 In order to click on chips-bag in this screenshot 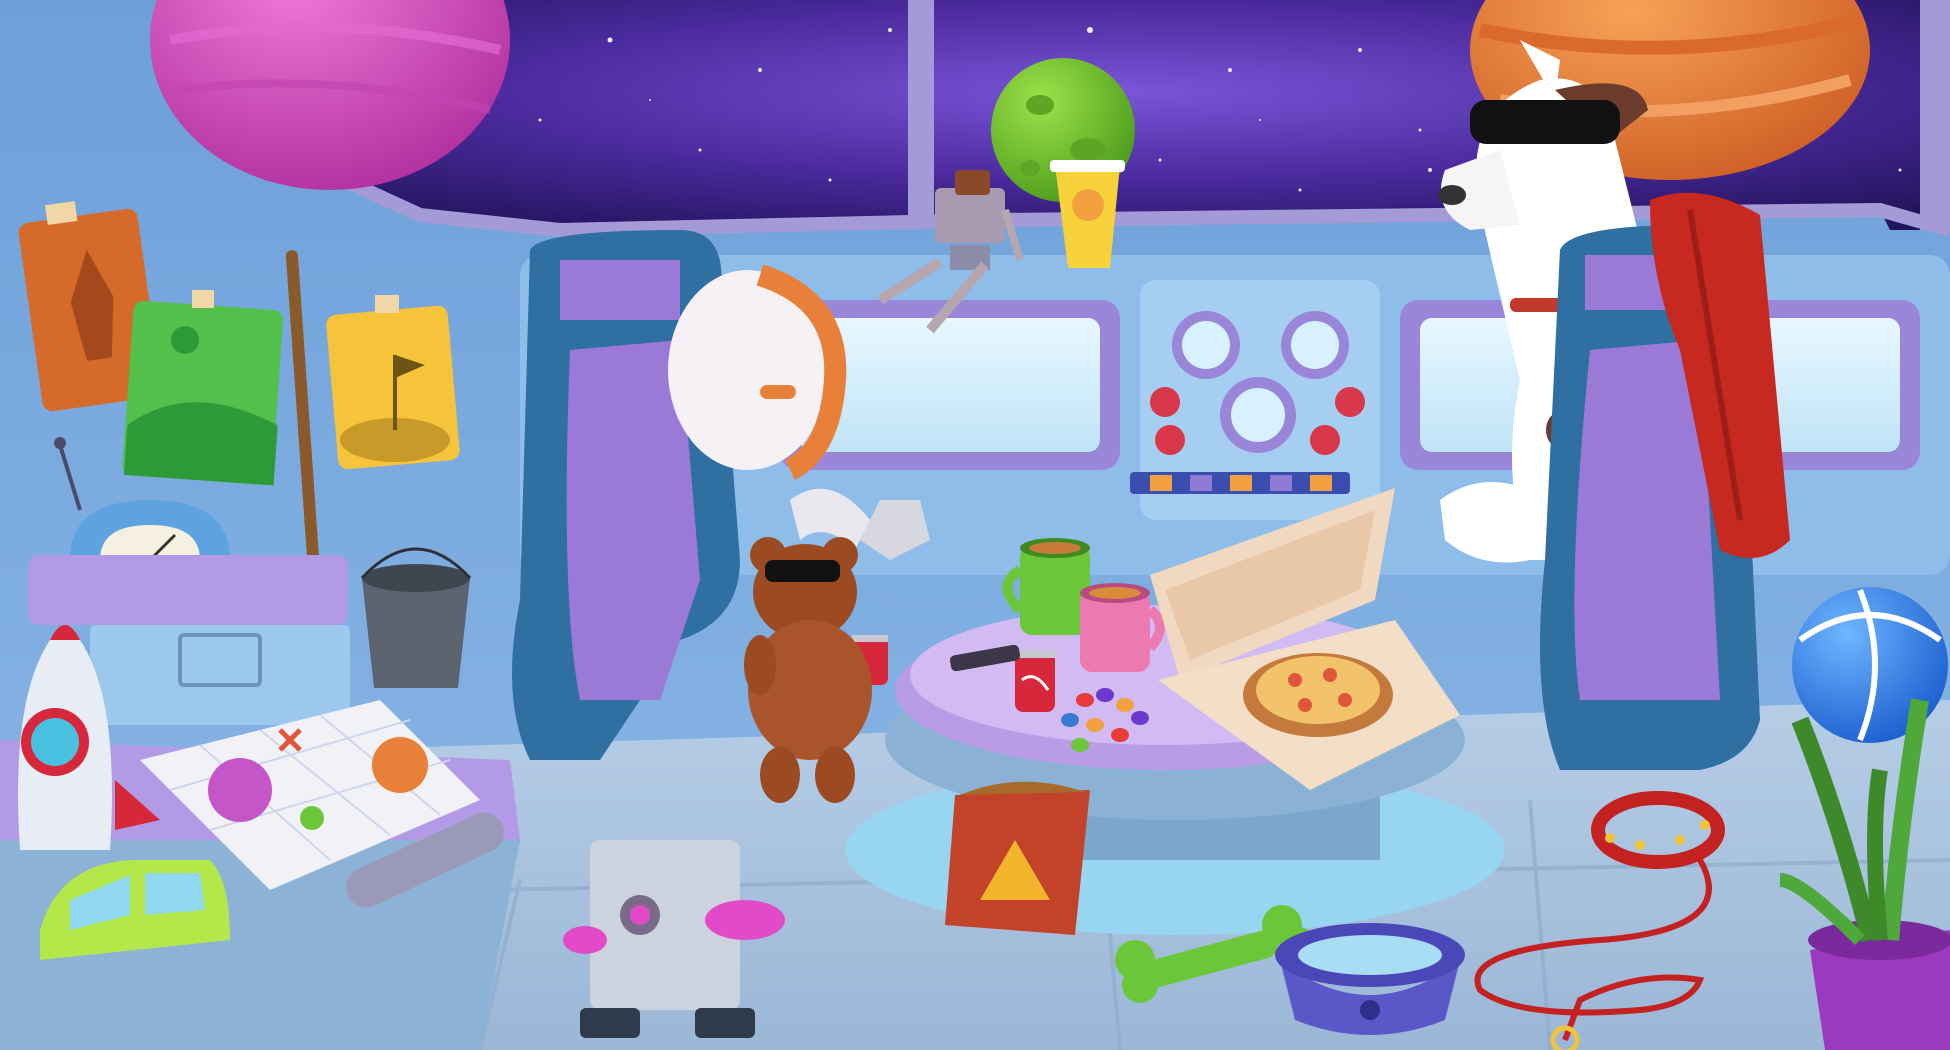, I will do `click(1017, 858)`.